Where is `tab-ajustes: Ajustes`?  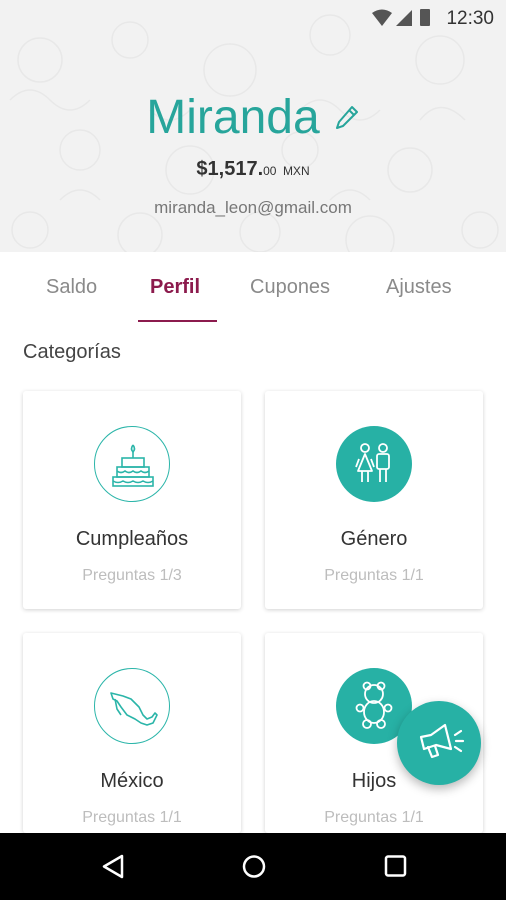
tab-ajustes: Ajustes is located at coordinates (419, 287).